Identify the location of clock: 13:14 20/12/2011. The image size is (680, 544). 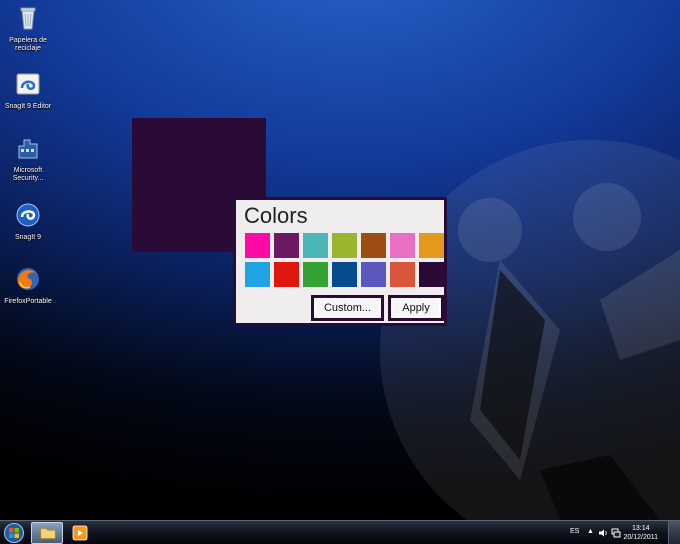
(640, 533).